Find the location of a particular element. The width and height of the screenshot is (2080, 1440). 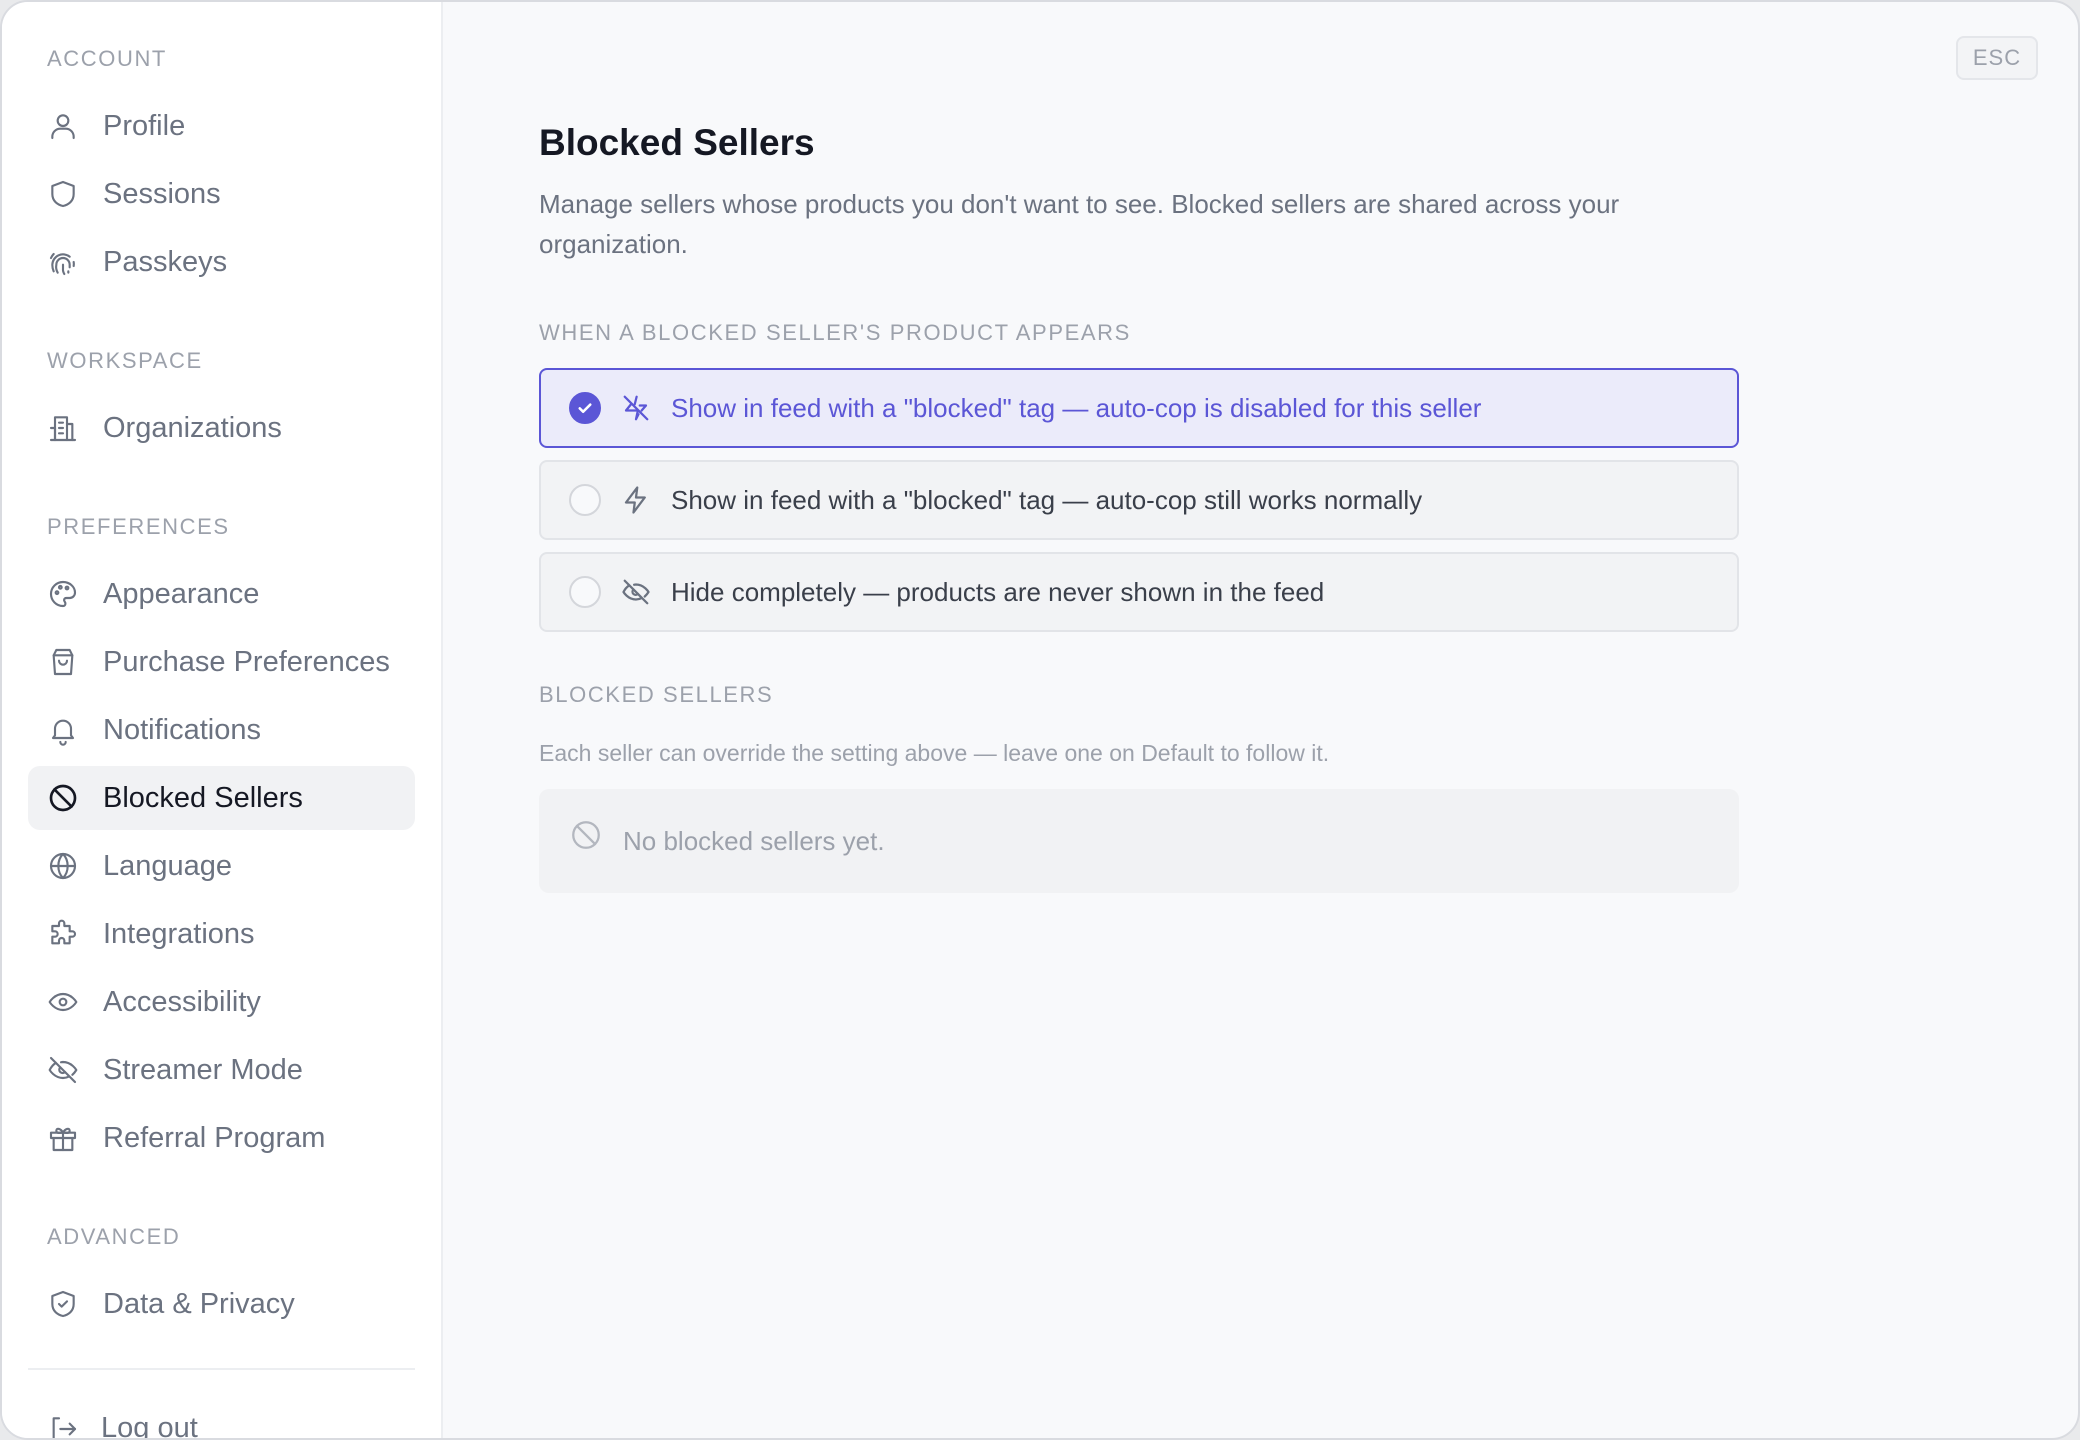

sidebar-item-organizations: Organizations is located at coordinates (221, 428).